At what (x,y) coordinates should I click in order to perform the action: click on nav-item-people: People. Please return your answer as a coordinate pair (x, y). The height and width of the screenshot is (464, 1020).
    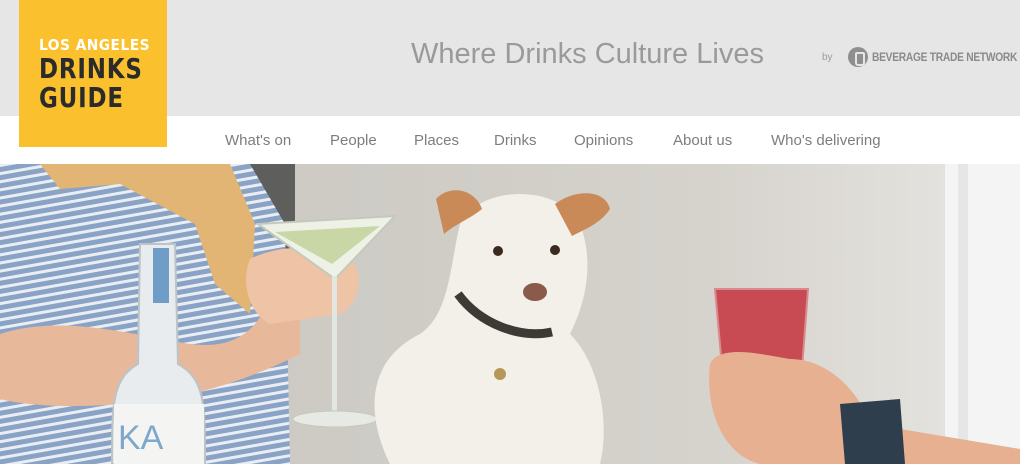
    Looking at the image, I should click on (353, 140).